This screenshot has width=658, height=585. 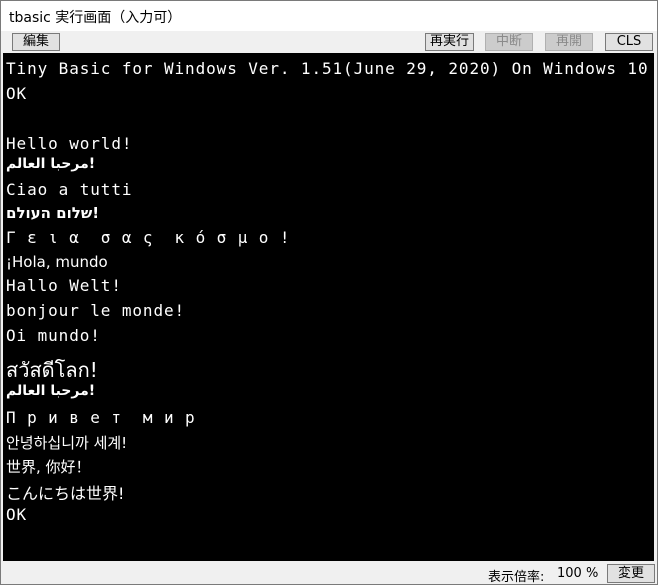 I want to click on console-line: 世界, 你好！, so click(x=48, y=467).